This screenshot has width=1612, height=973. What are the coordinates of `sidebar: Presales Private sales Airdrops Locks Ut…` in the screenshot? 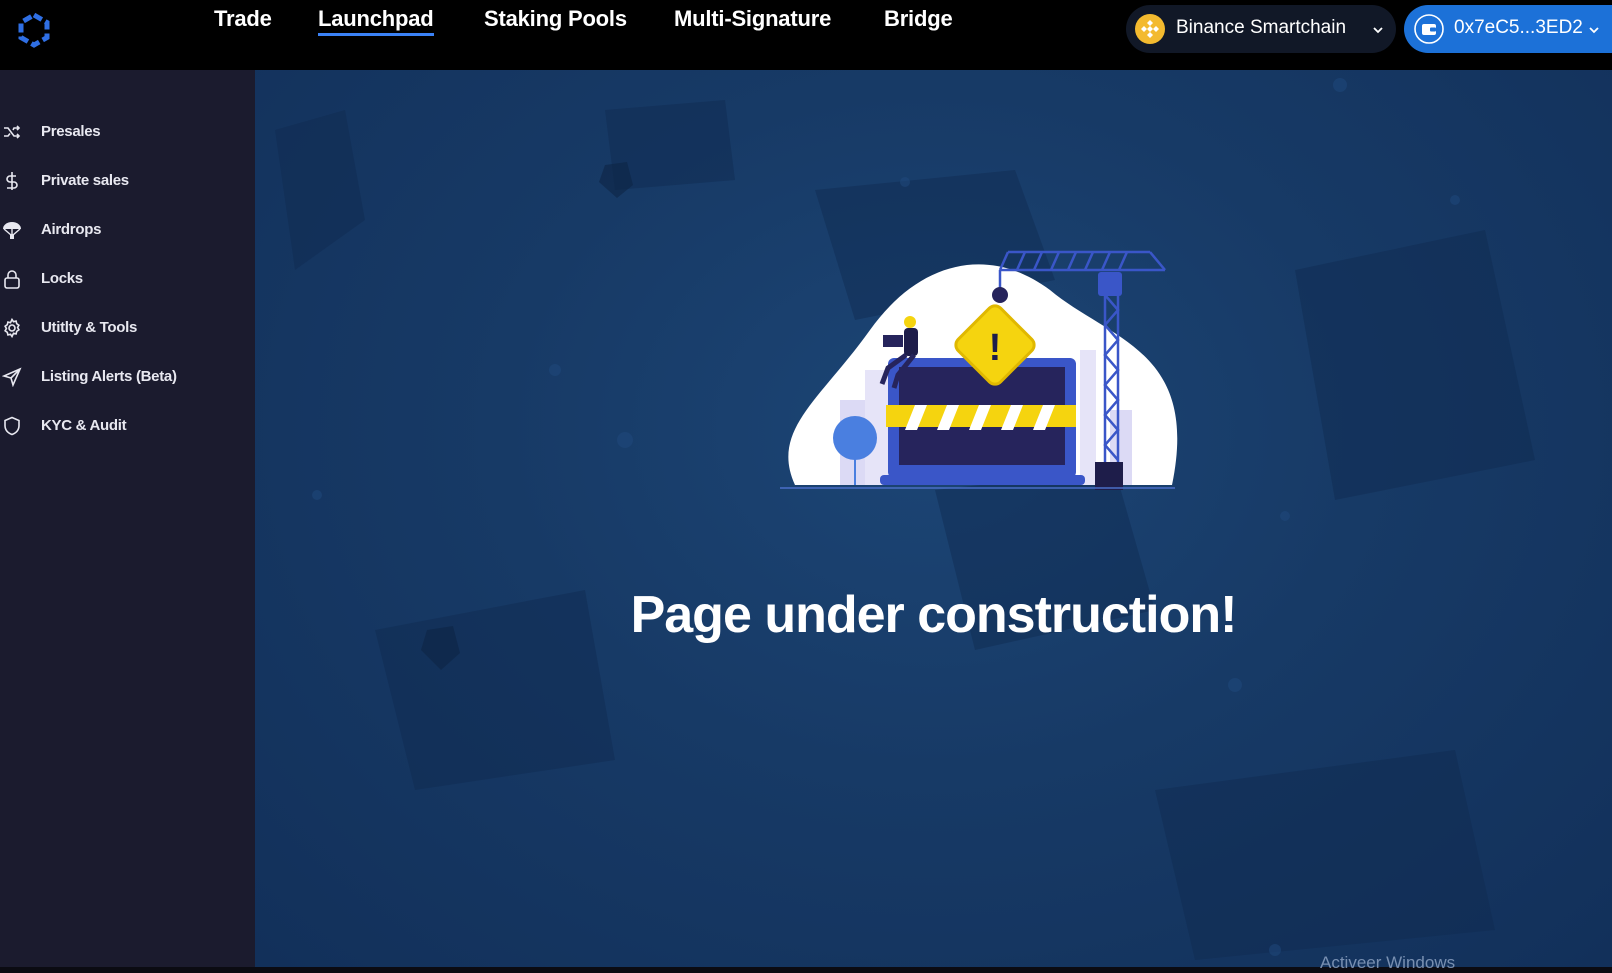 It's located at (127, 518).